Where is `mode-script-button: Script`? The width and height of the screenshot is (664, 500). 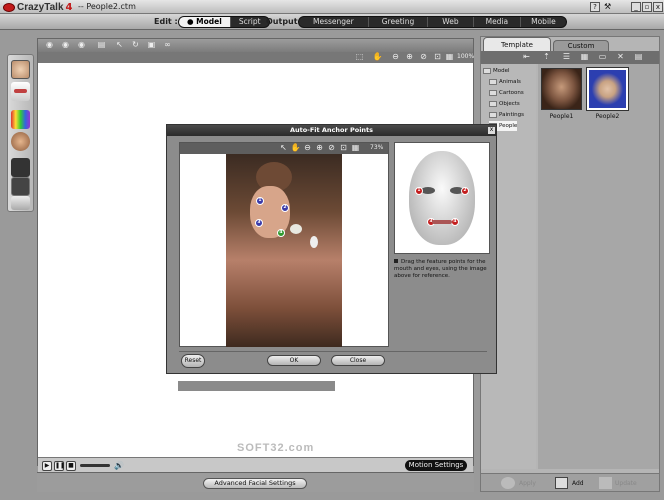 mode-script-button: Script is located at coordinates (250, 22).